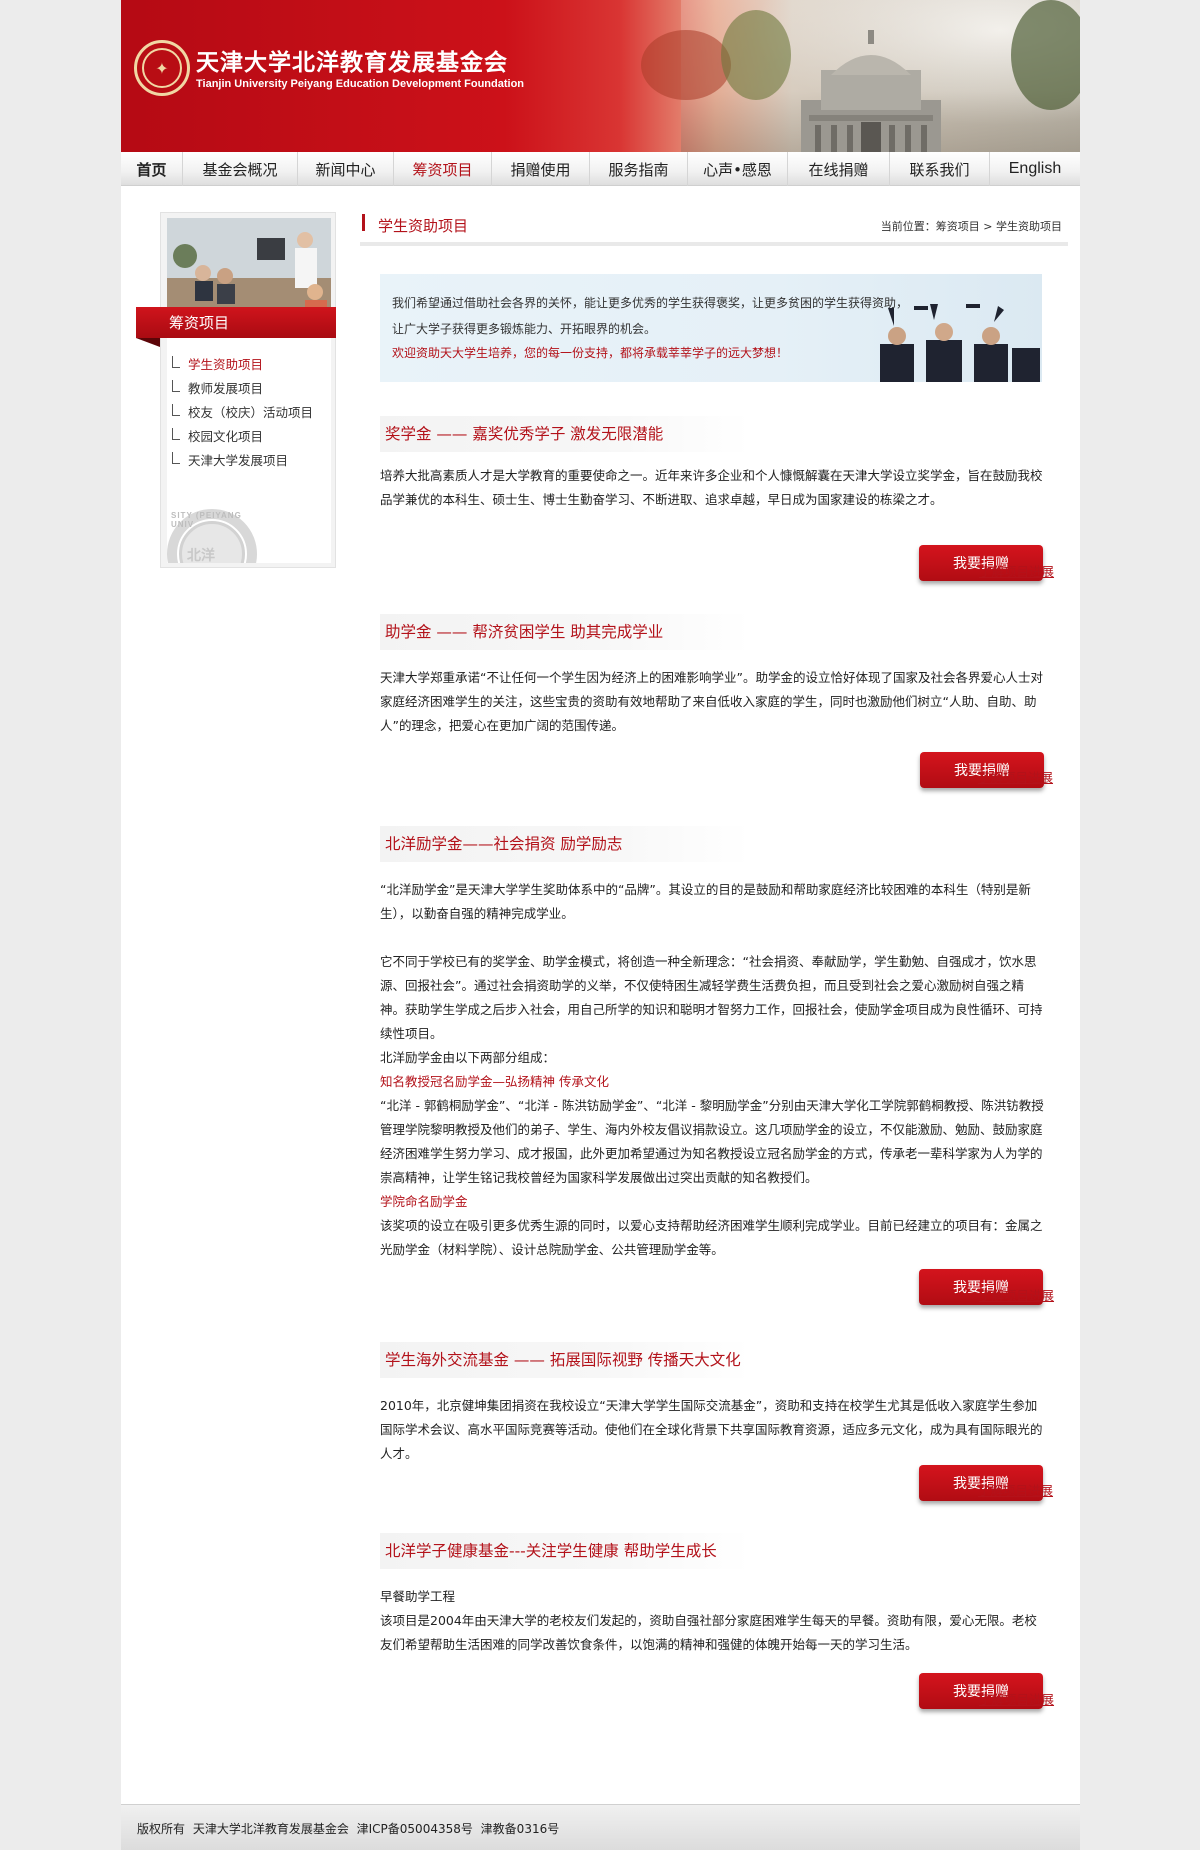  What do you see at coordinates (871, 91) in the screenshot?
I see `main-building-icon` at bounding box center [871, 91].